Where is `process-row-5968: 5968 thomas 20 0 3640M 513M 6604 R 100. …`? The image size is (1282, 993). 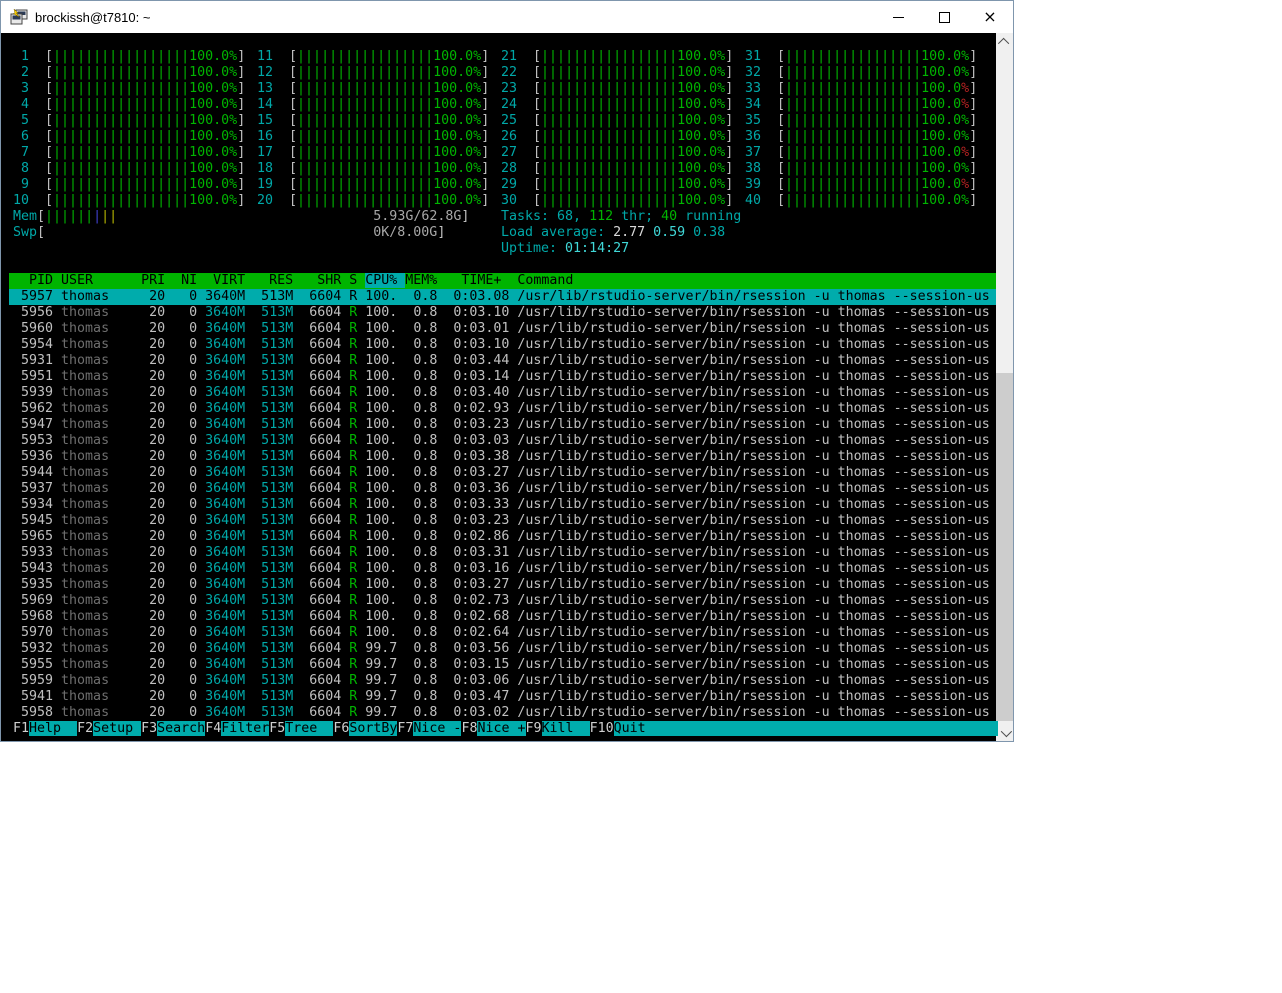 process-row-5968: 5968 thomas 20 0 3640M 513M 6604 R 100. … is located at coordinates (502, 617).